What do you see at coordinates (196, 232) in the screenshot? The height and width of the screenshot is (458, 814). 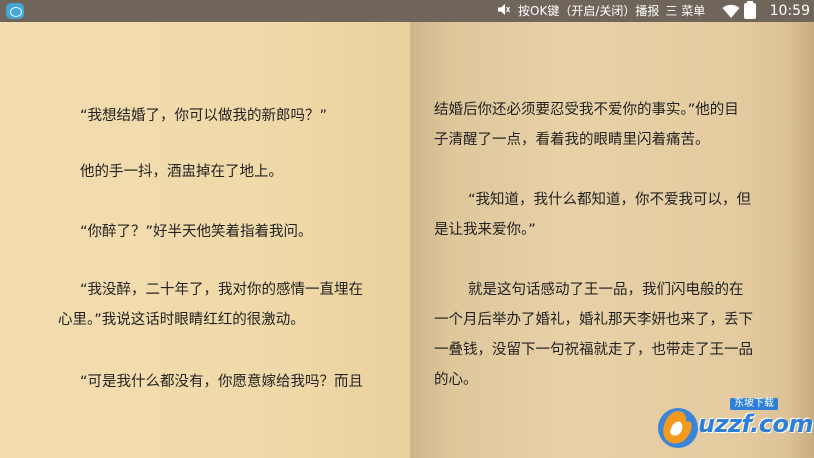 I see `paragraph: “你醉了？”好半天他笑着指着我问。` at bounding box center [196, 232].